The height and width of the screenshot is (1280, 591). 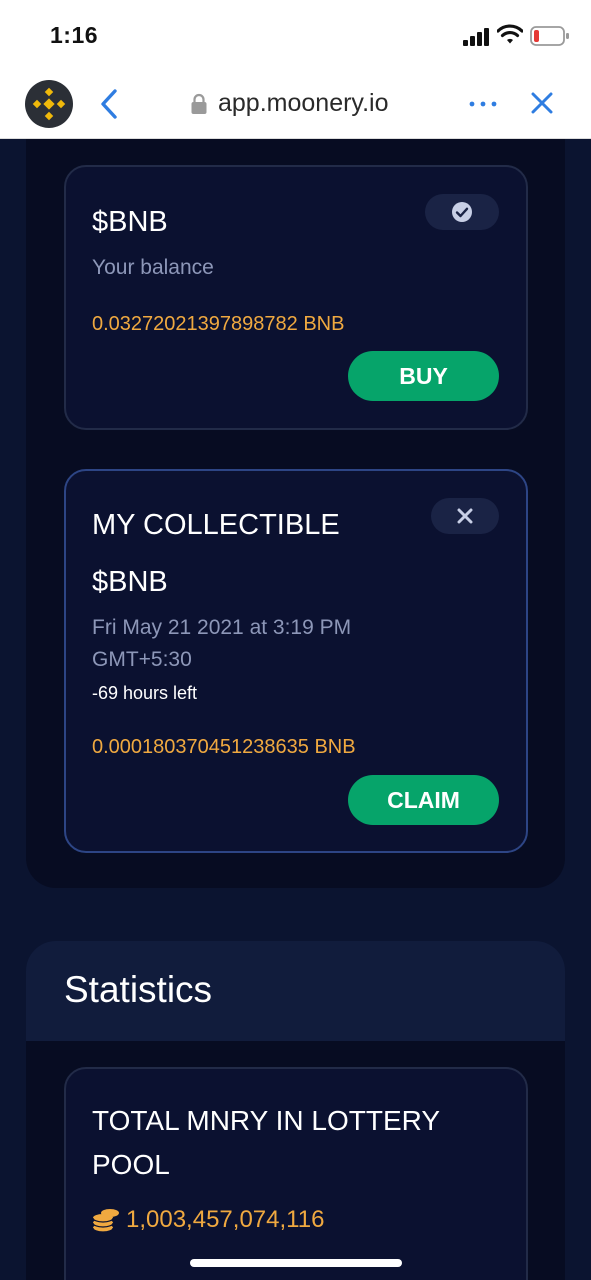 I want to click on collectible-heading: MY COLLECTIBLE, so click(x=216, y=525).